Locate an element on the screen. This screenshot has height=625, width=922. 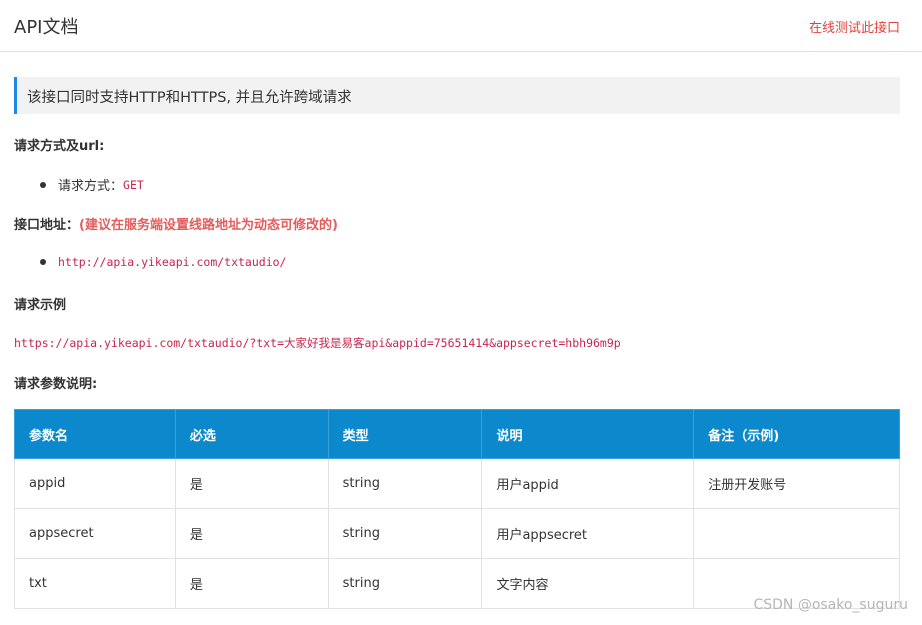
cell-param-name: txt is located at coordinates (95, 583).